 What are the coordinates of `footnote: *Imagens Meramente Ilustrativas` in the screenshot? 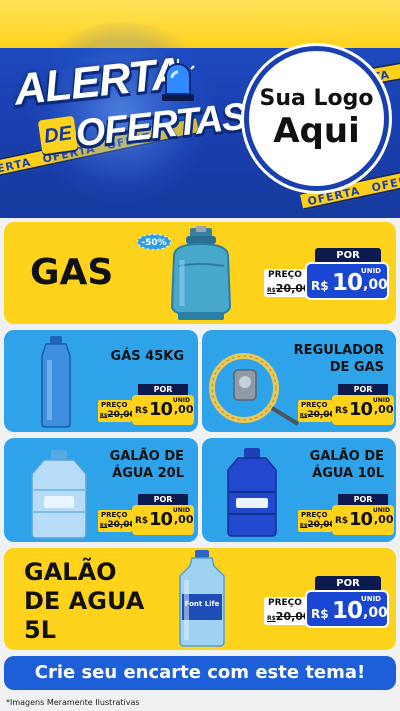 It's located at (73, 702).